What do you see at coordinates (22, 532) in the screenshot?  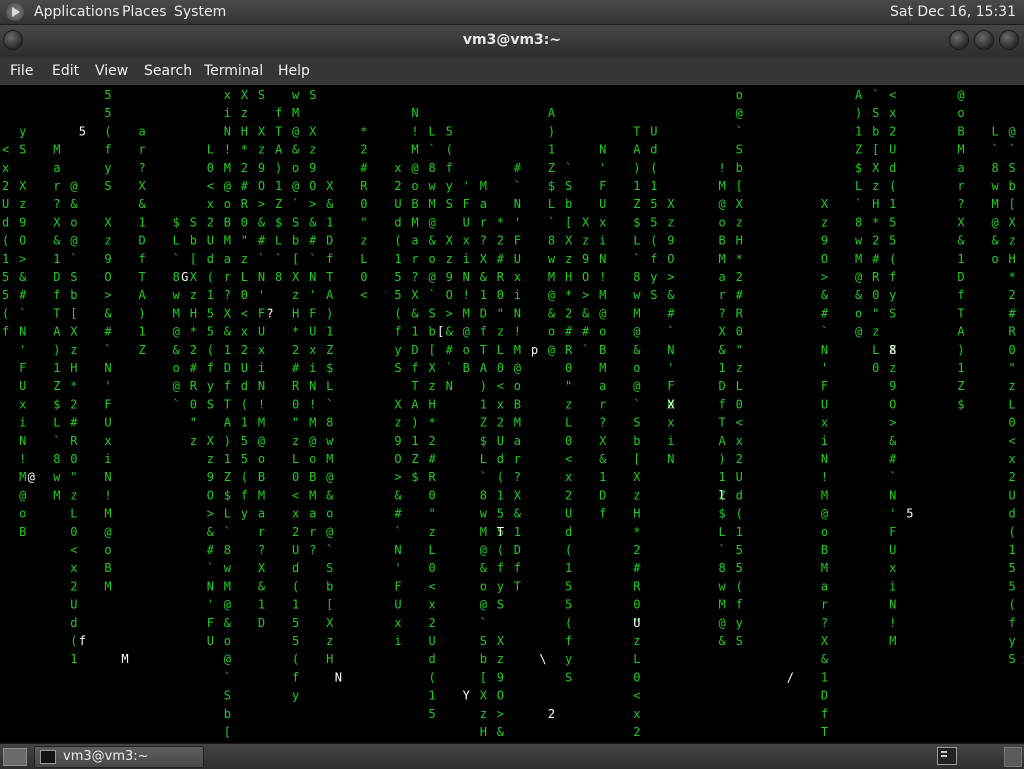 I see `matrix-glyph: B` at bounding box center [22, 532].